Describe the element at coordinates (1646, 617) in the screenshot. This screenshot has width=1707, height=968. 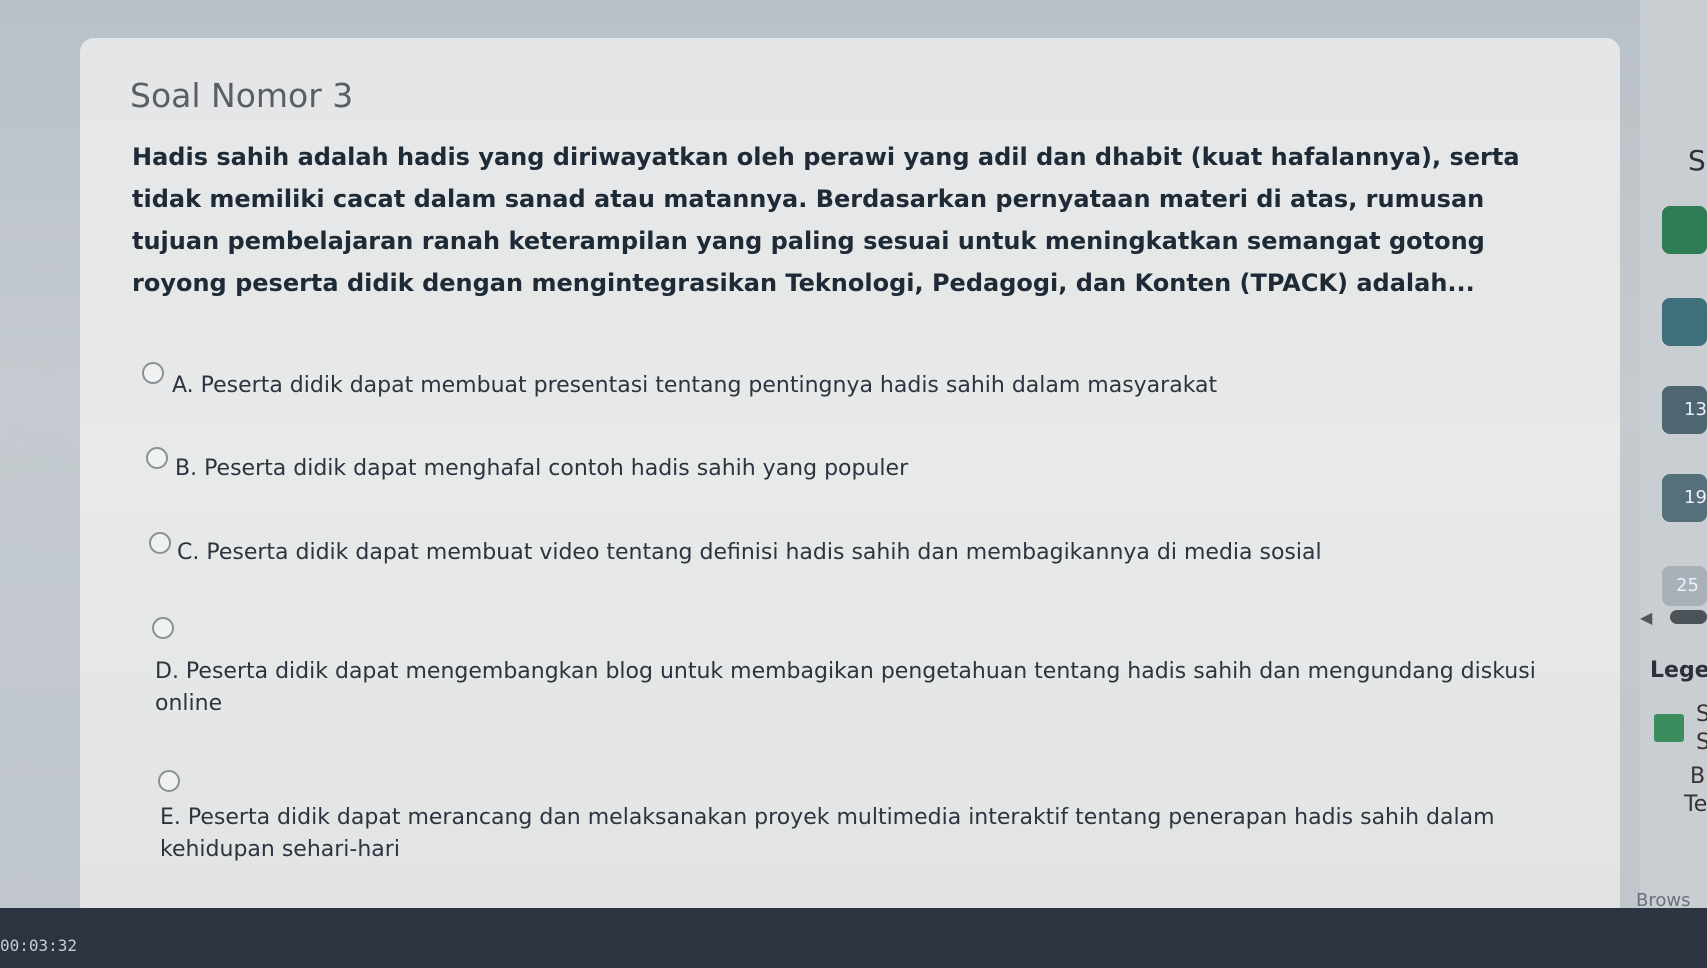
I see `chevron-left-icon: ◀` at that location.